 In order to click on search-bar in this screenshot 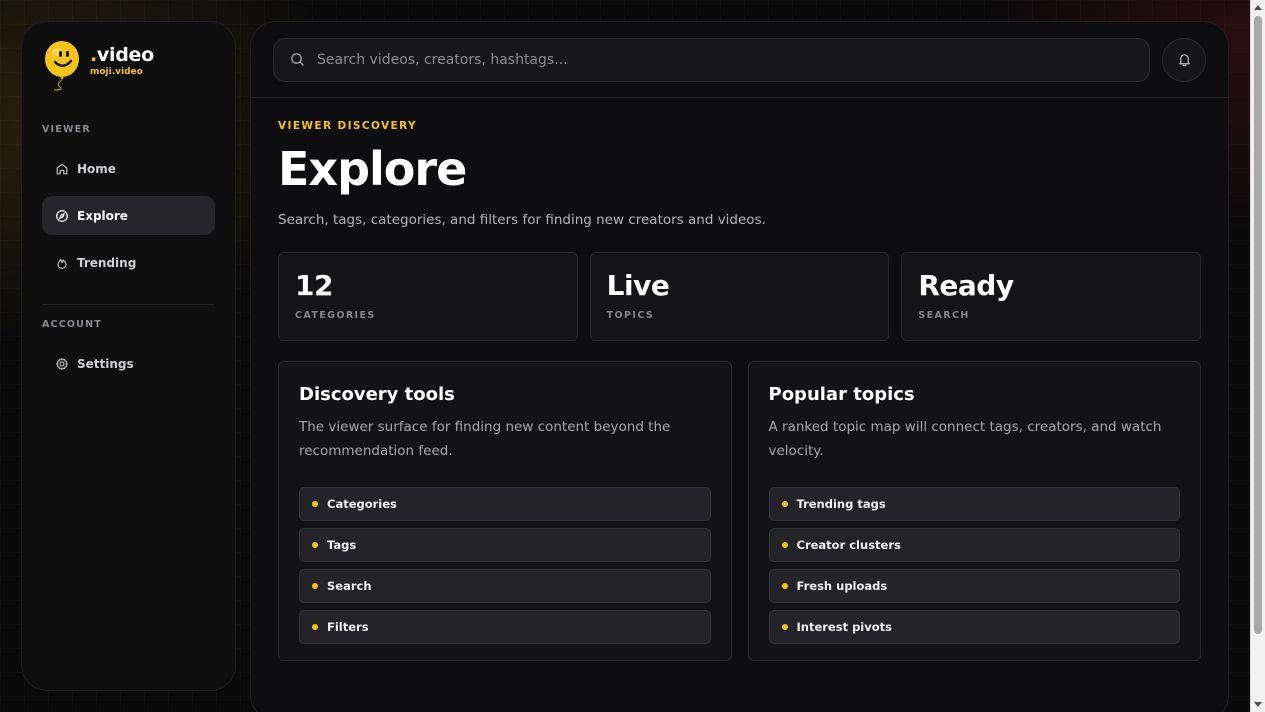, I will do `click(712, 59)`.